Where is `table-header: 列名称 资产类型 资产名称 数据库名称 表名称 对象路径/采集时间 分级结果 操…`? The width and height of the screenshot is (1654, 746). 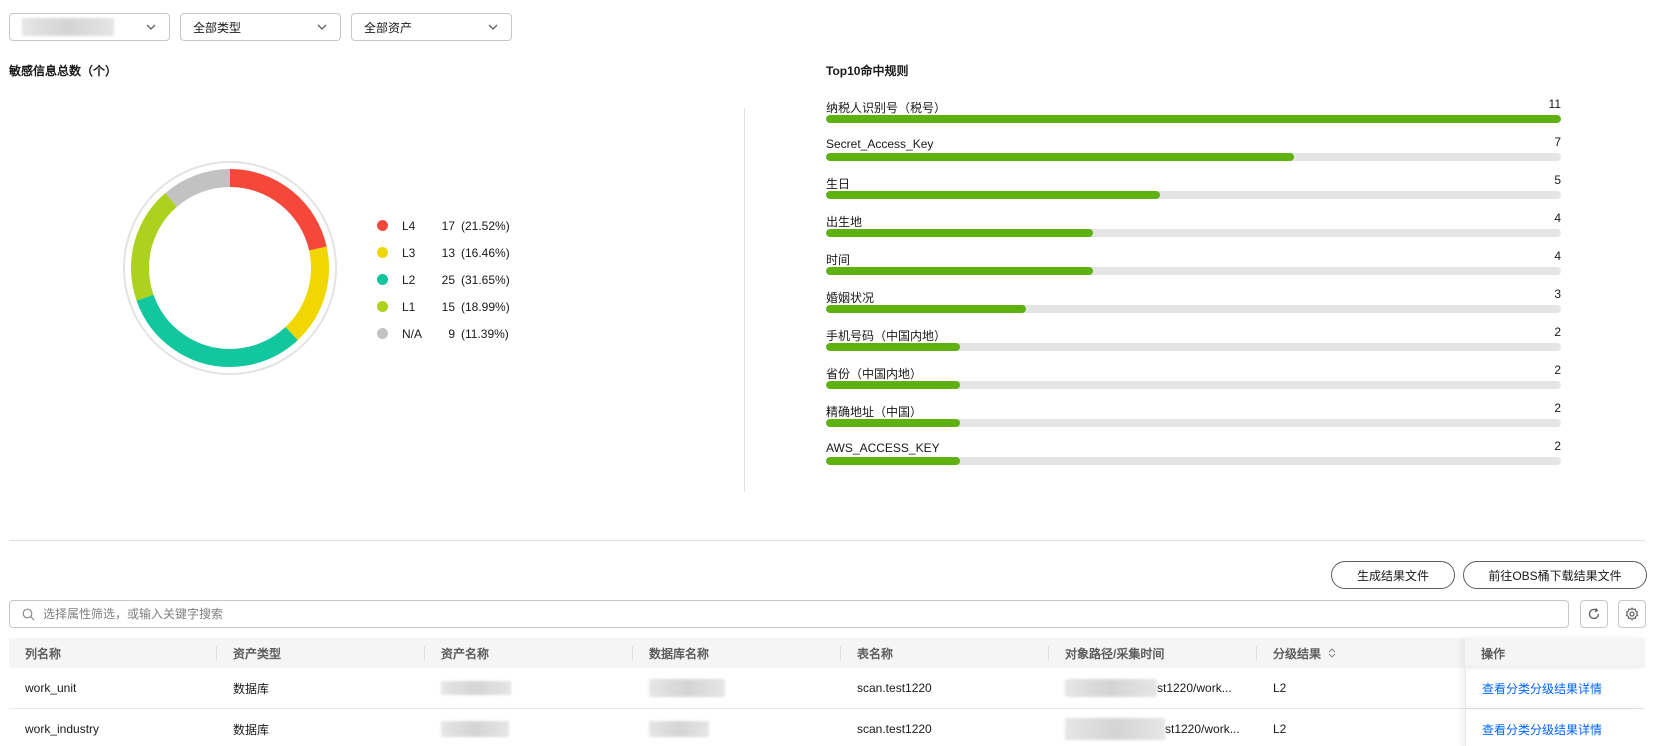 table-header: 列名称 资产类型 资产名称 数据库名称 表名称 对象路径/采集时间 分级结果 操… is located at coordinates (827, 653).